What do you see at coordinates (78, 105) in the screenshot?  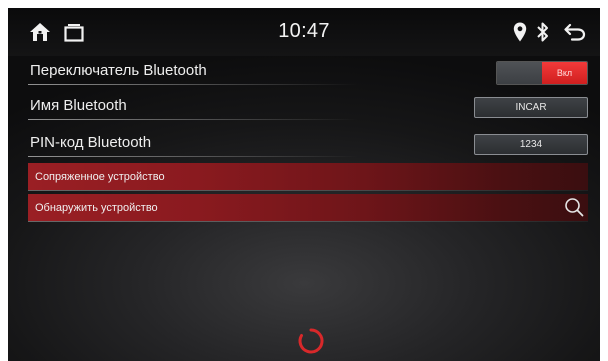 I see `bluetooth-name-label: Имя Bluetooth` at bounding box center [78, 105].